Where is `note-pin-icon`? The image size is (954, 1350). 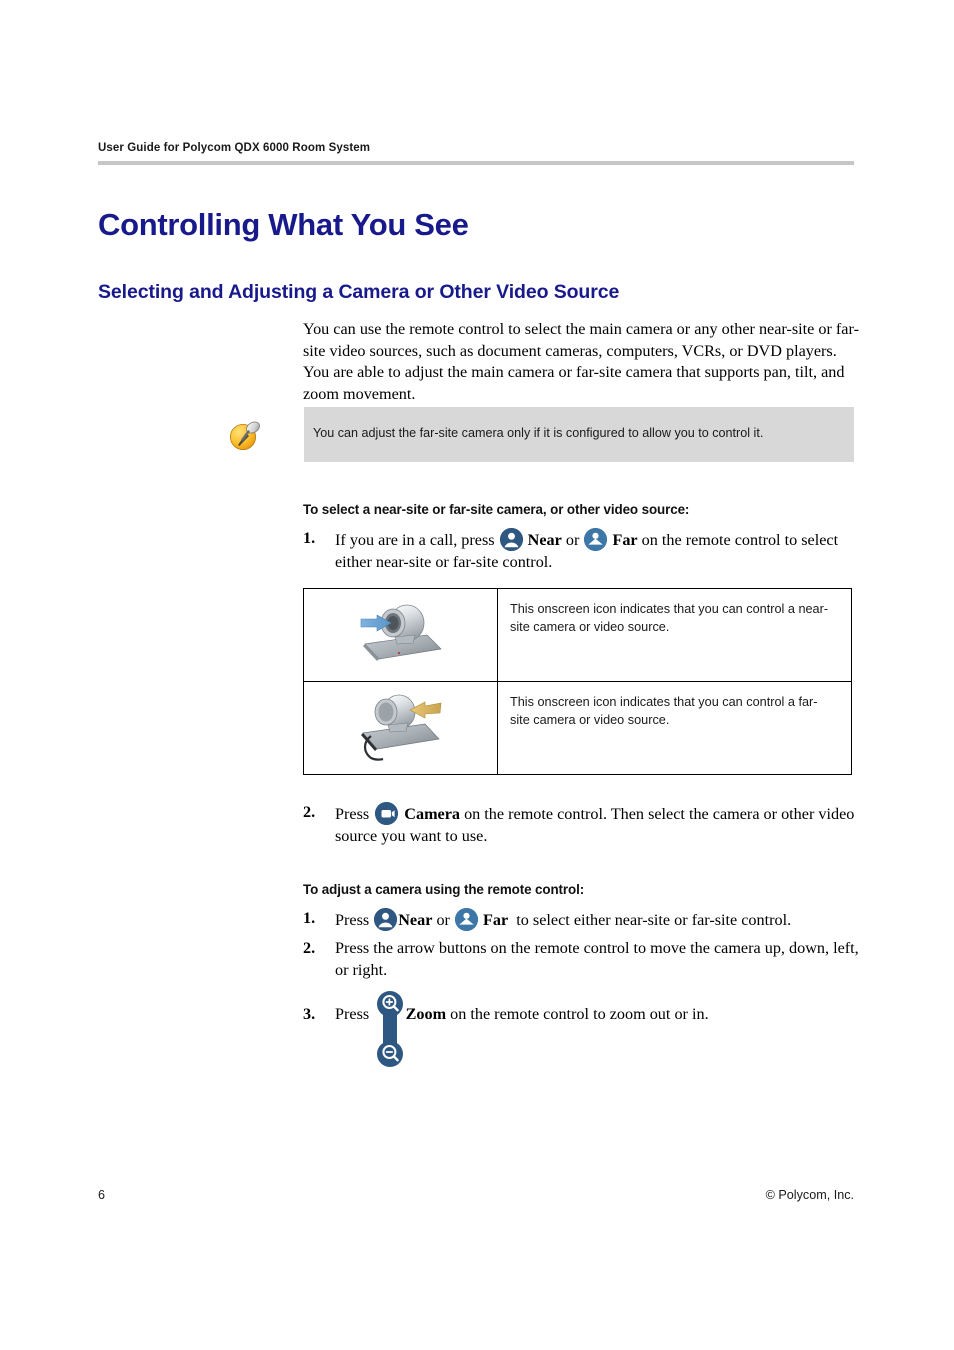 note-pin-icon is located at coordinates (245, 435).